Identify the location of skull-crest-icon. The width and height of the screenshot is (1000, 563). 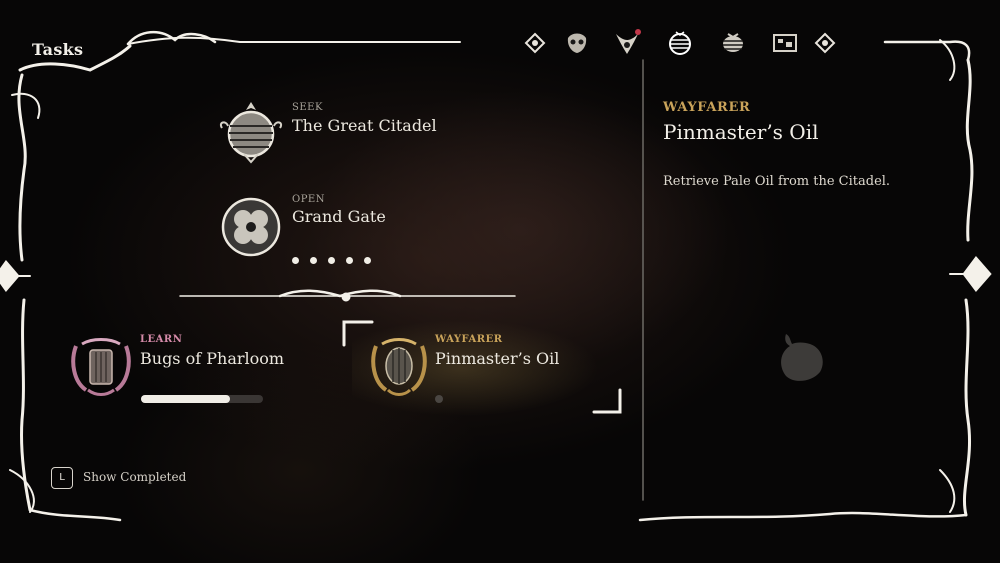
(577, 43).